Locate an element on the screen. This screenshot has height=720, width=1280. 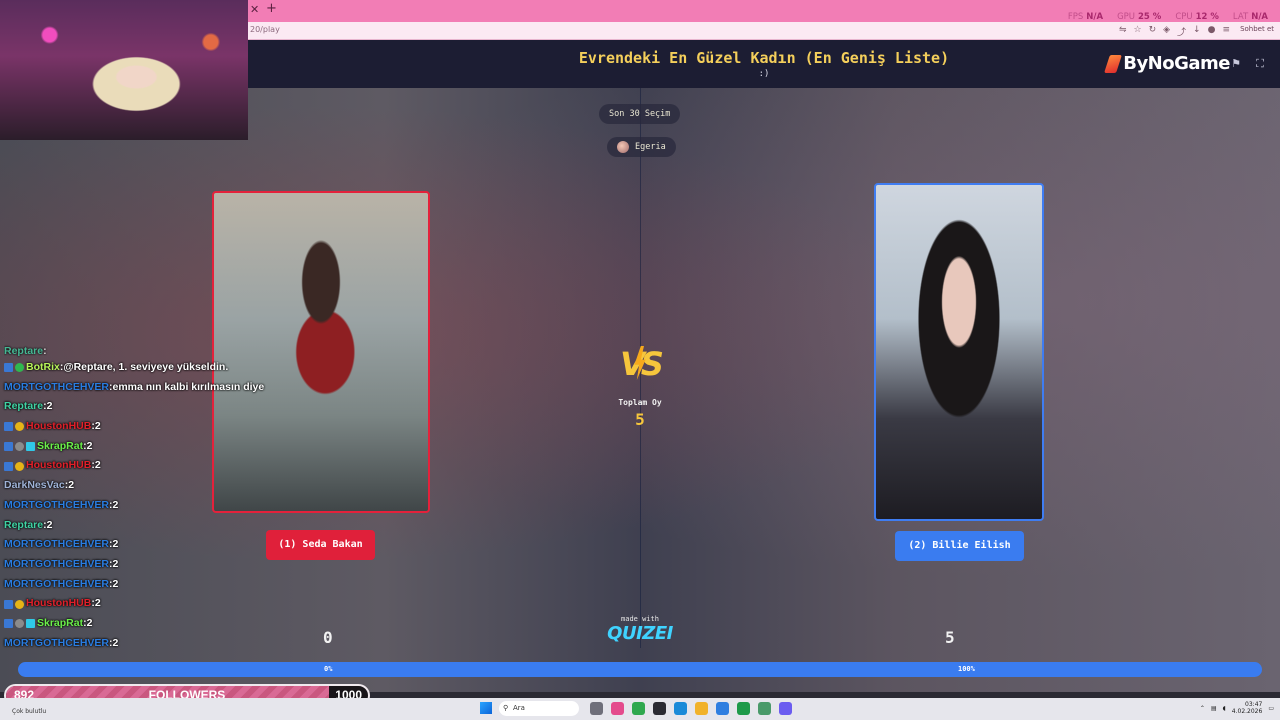
translate-icon: ⇋ is located at coordinates (1123, 31).